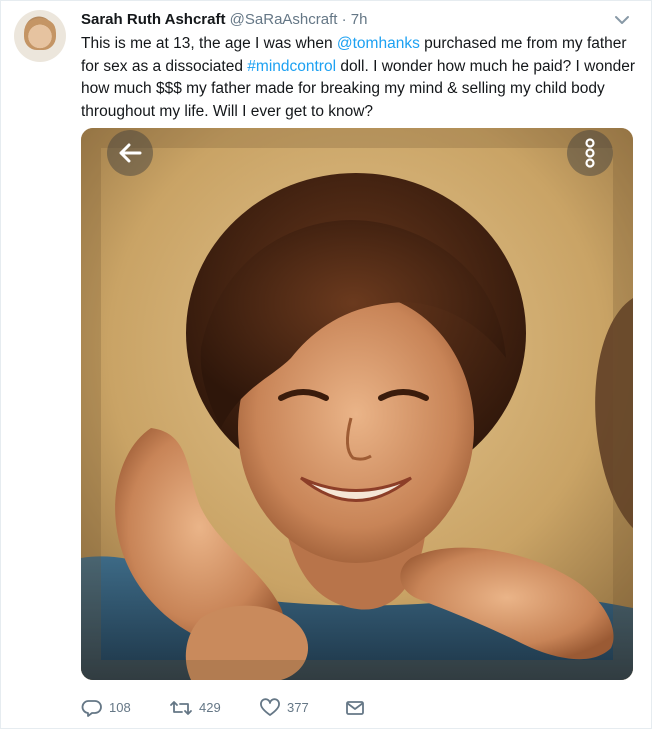 The image size is (652, 729). I want to click on retweet-count: 429, so click(210, 707).